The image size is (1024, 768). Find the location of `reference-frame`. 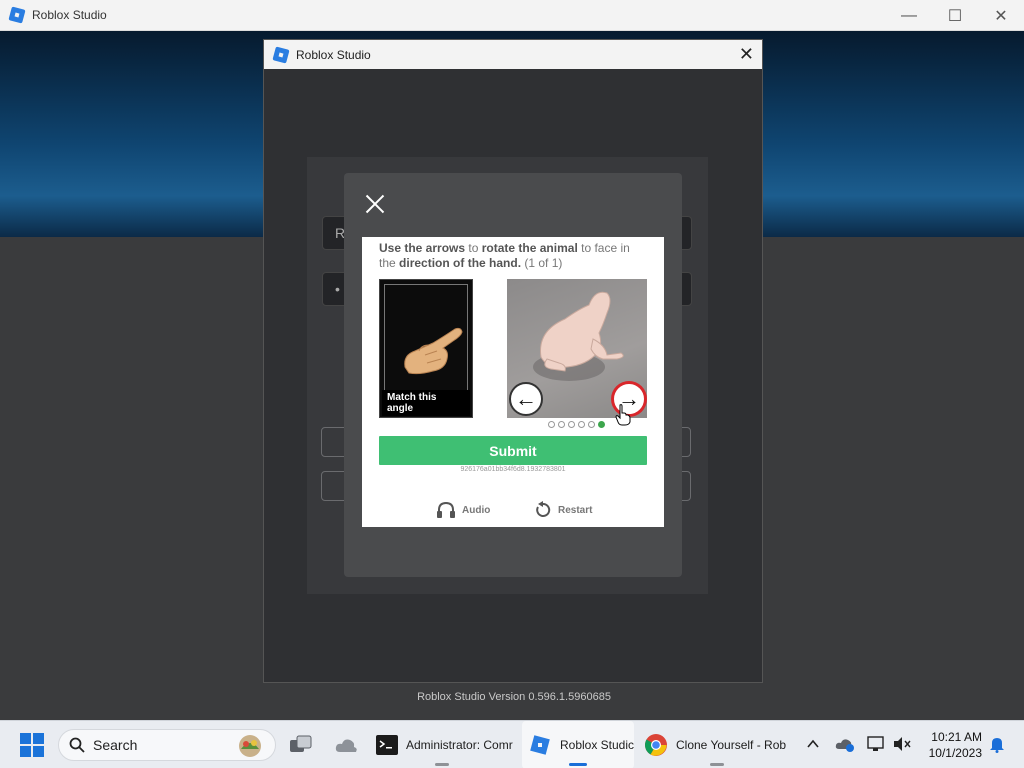

reference-frame is located at coordinates (426, 341).